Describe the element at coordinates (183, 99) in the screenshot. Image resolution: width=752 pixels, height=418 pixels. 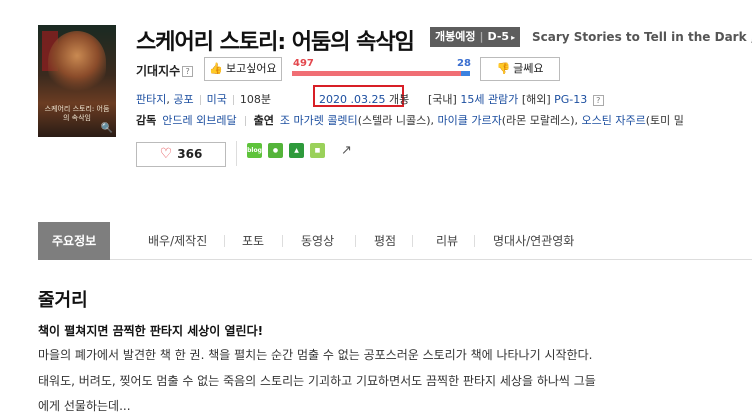
I see `genre-link-horror: 공포` at that location.